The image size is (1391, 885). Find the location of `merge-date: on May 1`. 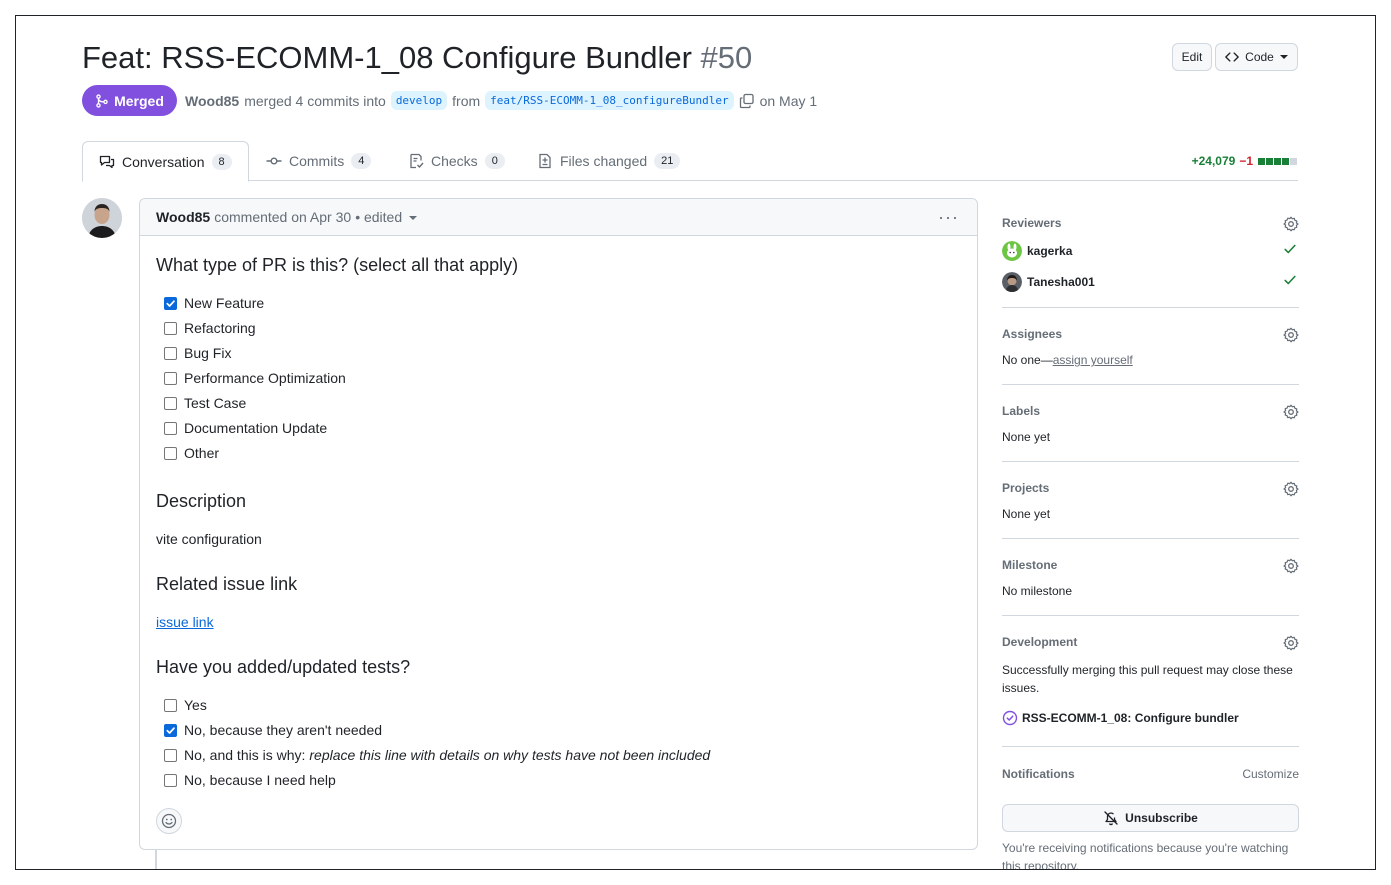

merge-date: on May 1 is located at coordinates (788, 100).